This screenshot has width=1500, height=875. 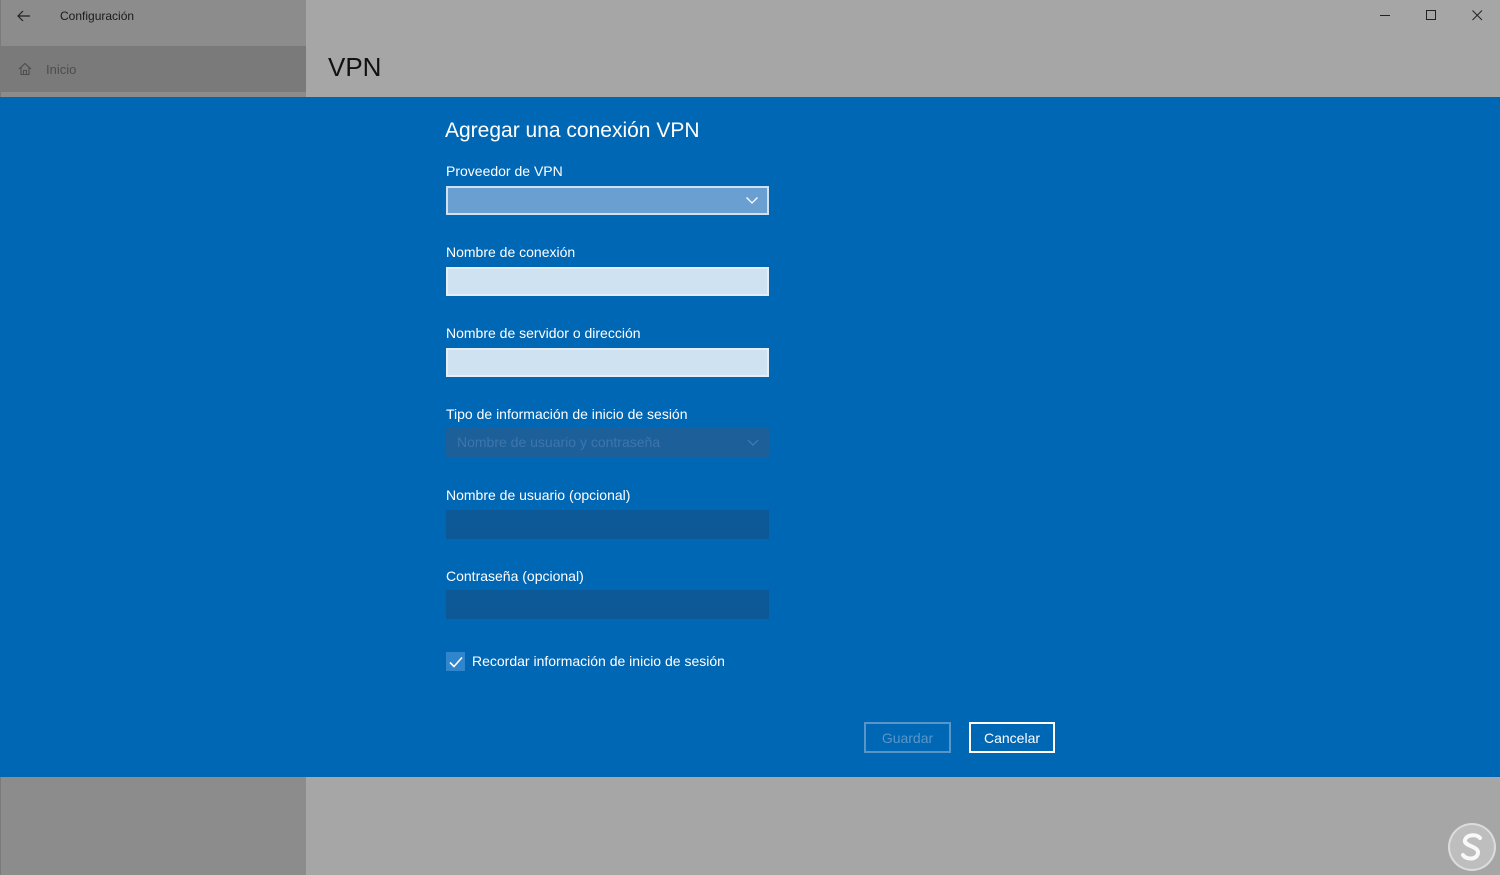 What do you see at coordinates (607, 362) in the screenshot?
I see `server-address-input` at bounding box center [607, 362].